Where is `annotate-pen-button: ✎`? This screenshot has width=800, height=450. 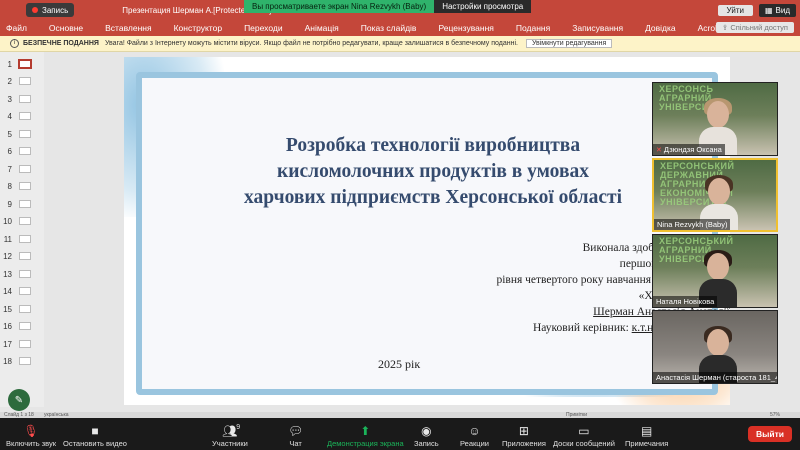 annotate-pen-button: ✎ is located at coordinates (19, 400).